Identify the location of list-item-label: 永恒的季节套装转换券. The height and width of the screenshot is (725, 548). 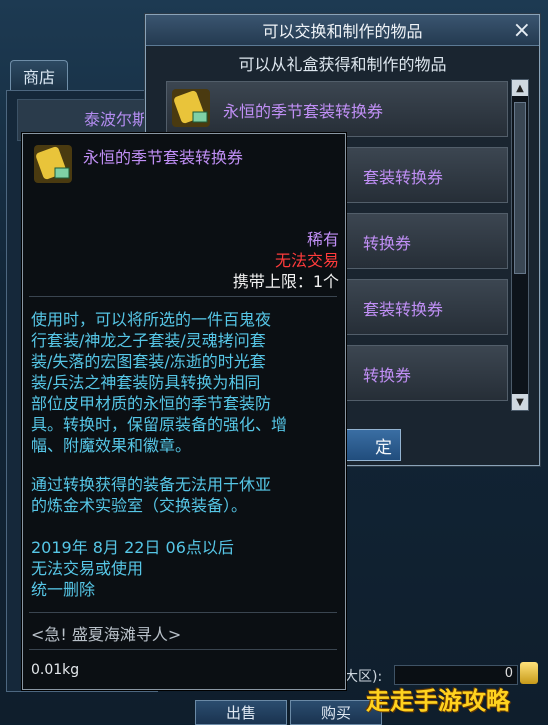
(303, 111).